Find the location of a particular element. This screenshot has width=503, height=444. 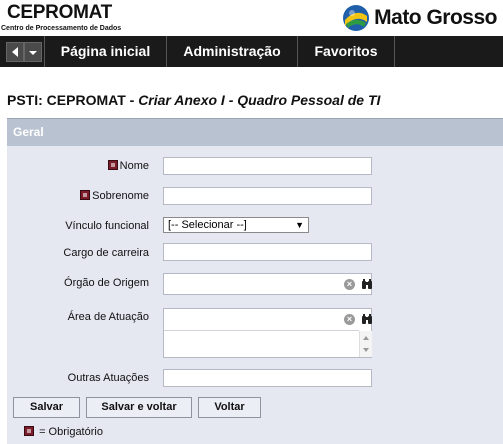

brand-logo: Mato Grosso is located at coordinates (419, 18).